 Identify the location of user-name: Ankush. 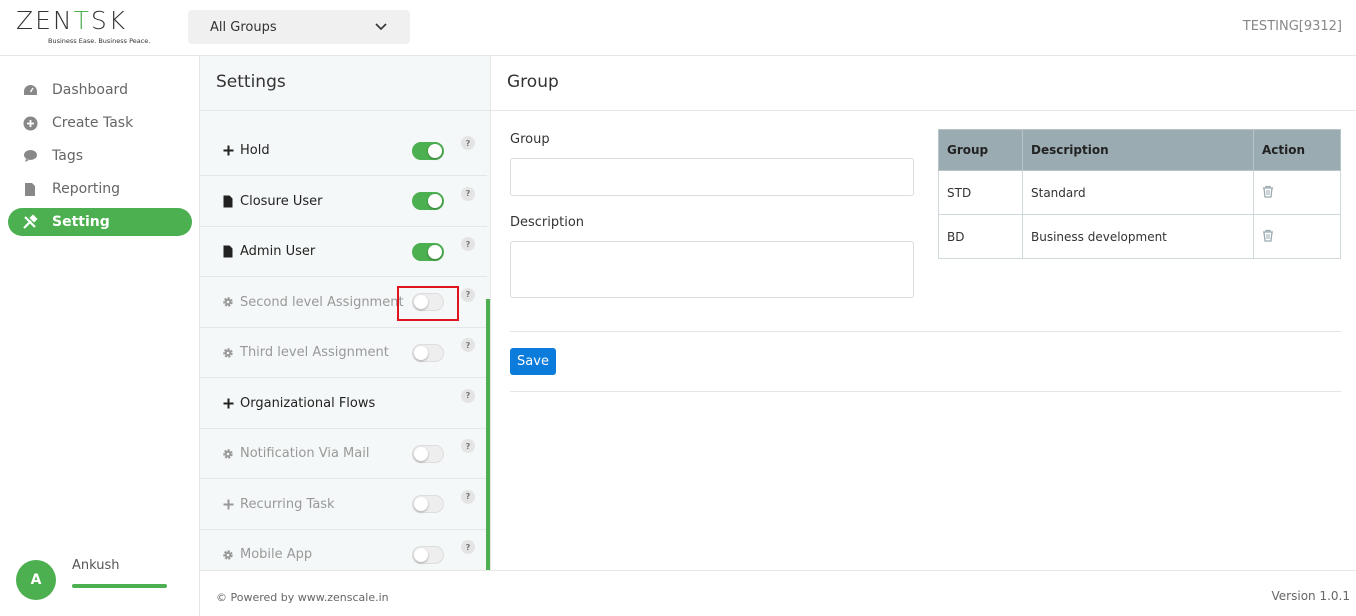
(96, 565).